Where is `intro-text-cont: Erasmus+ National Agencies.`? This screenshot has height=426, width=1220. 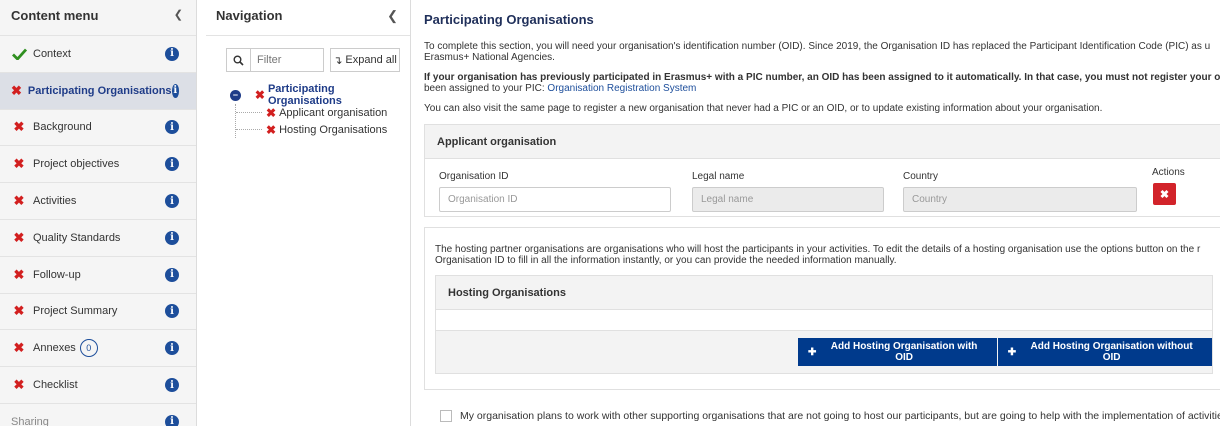 intro-text-cont: Erasmus+ National Agencies. is located at coordinates (489, 57).